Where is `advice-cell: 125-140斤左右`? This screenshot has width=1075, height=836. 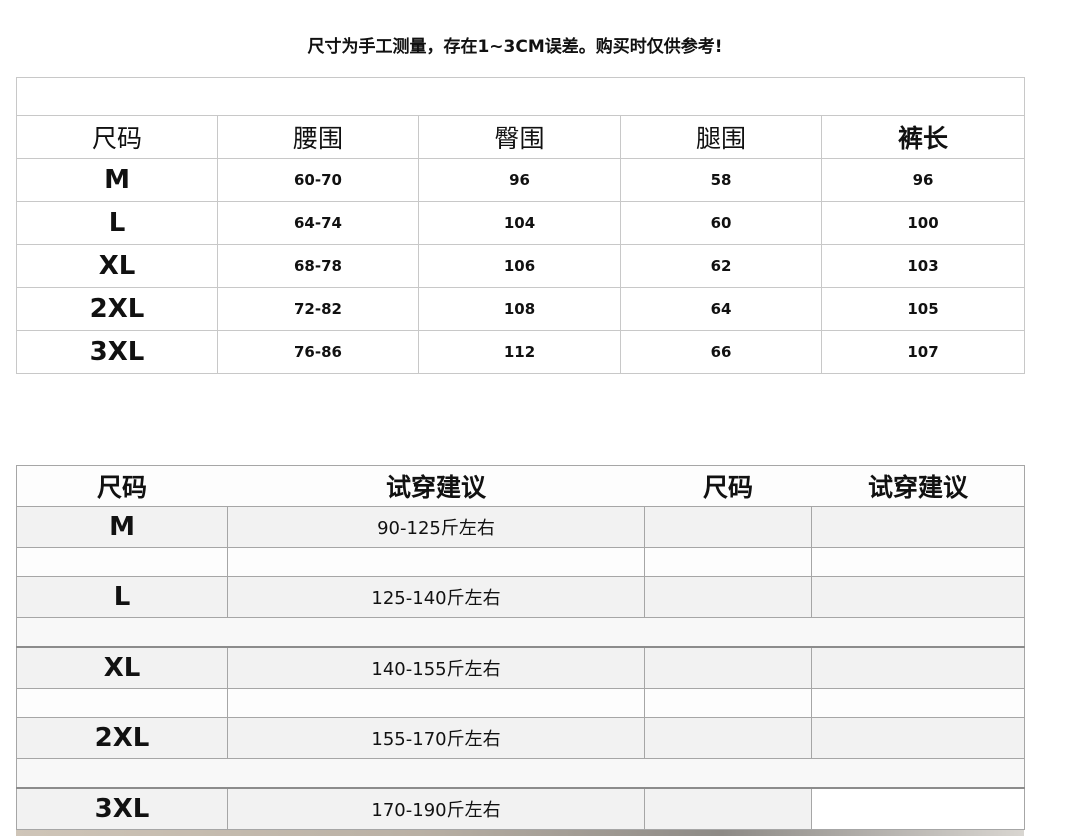
advice-cell: 125-140斤左右 is located at coordinates (436, 597).